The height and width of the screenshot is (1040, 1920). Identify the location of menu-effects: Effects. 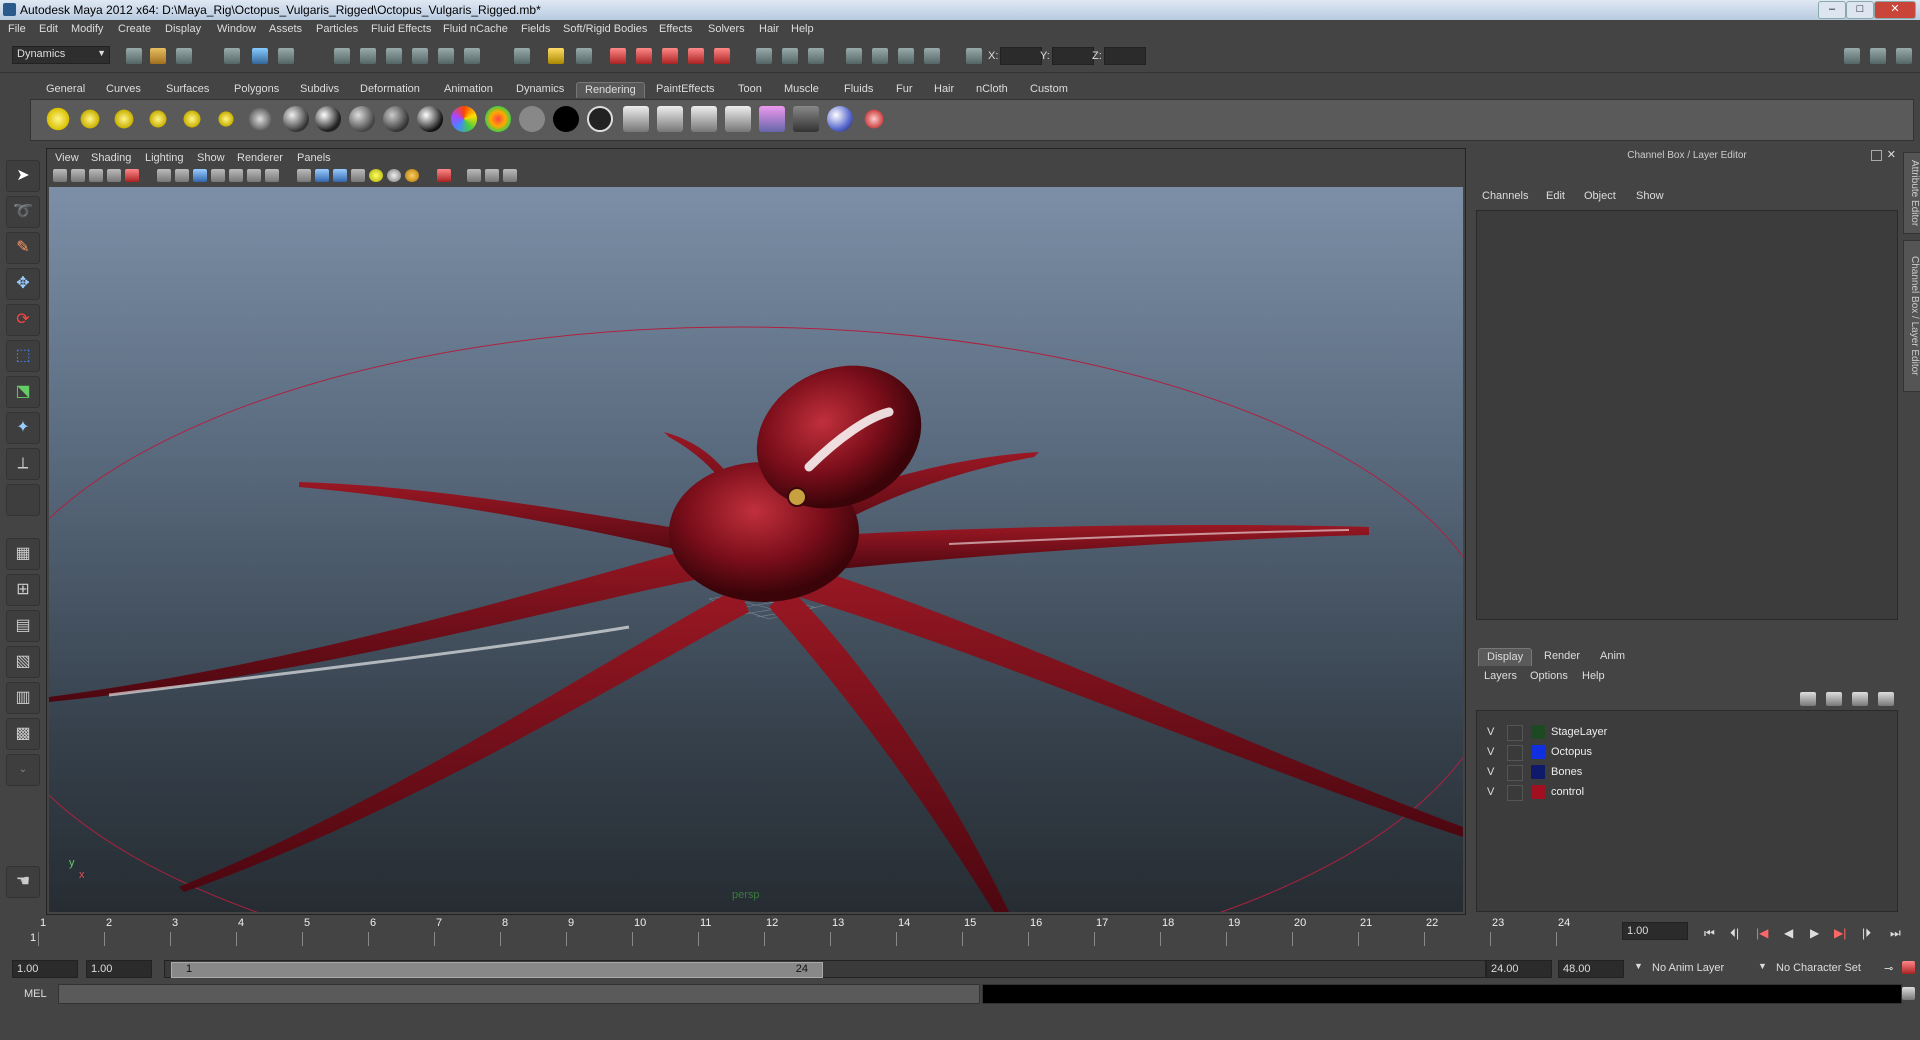
(675, 29).